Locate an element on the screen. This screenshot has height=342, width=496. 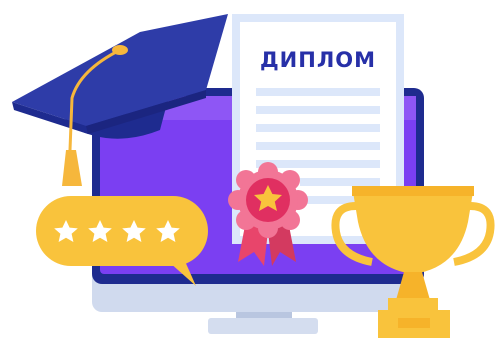
trophy-icon is located at coordinates (413, 262).